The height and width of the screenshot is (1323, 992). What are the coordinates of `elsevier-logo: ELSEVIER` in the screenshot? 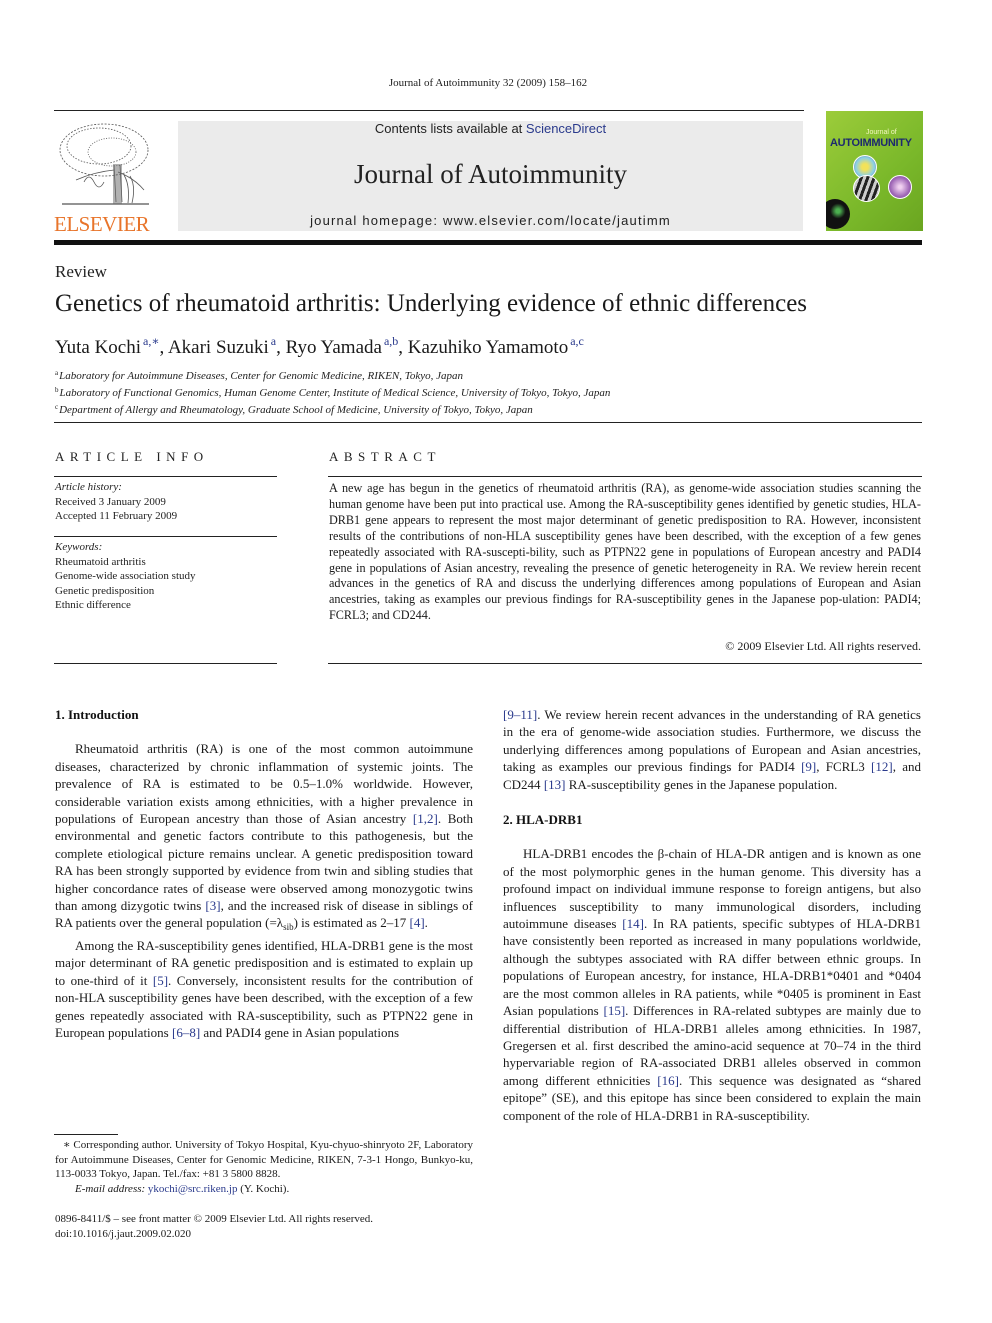 It's located at (104, 178).